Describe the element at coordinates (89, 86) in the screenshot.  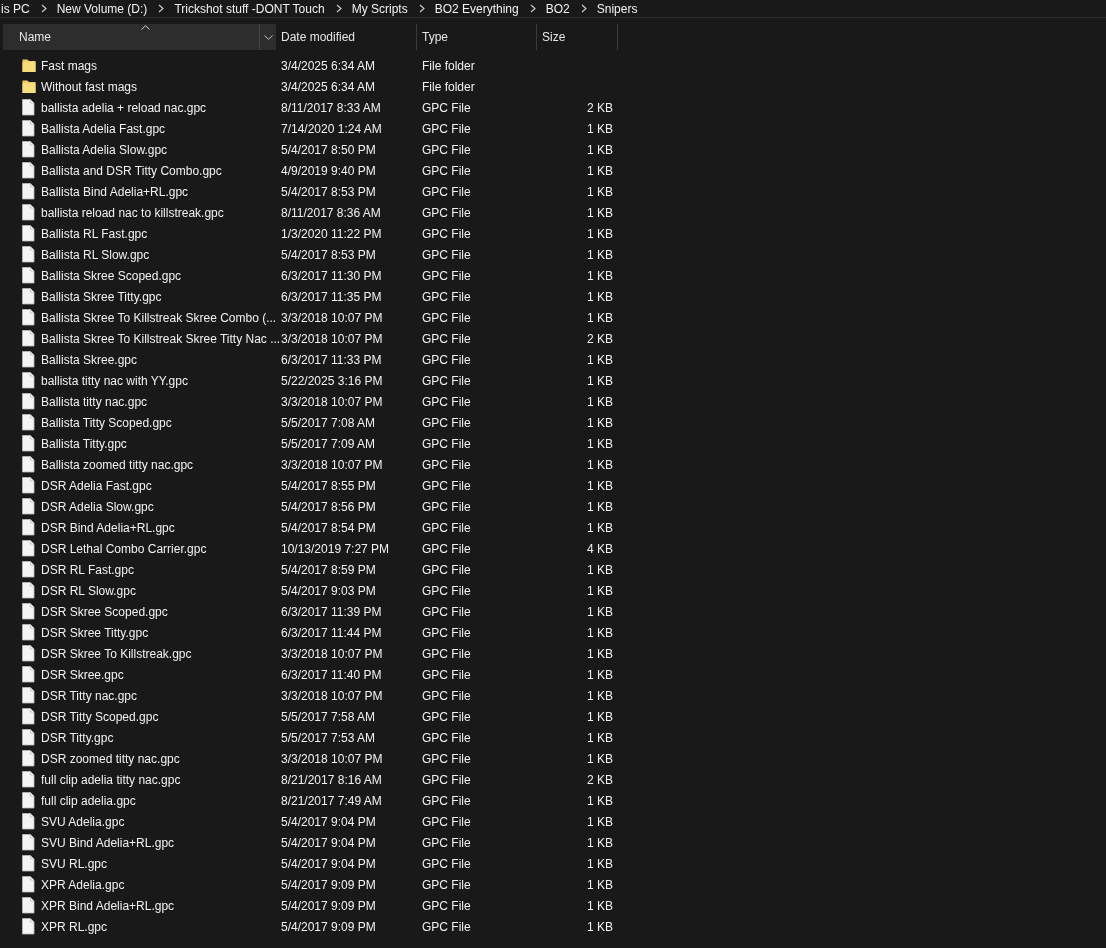
I see `file-name: Without fast mags` at that location.